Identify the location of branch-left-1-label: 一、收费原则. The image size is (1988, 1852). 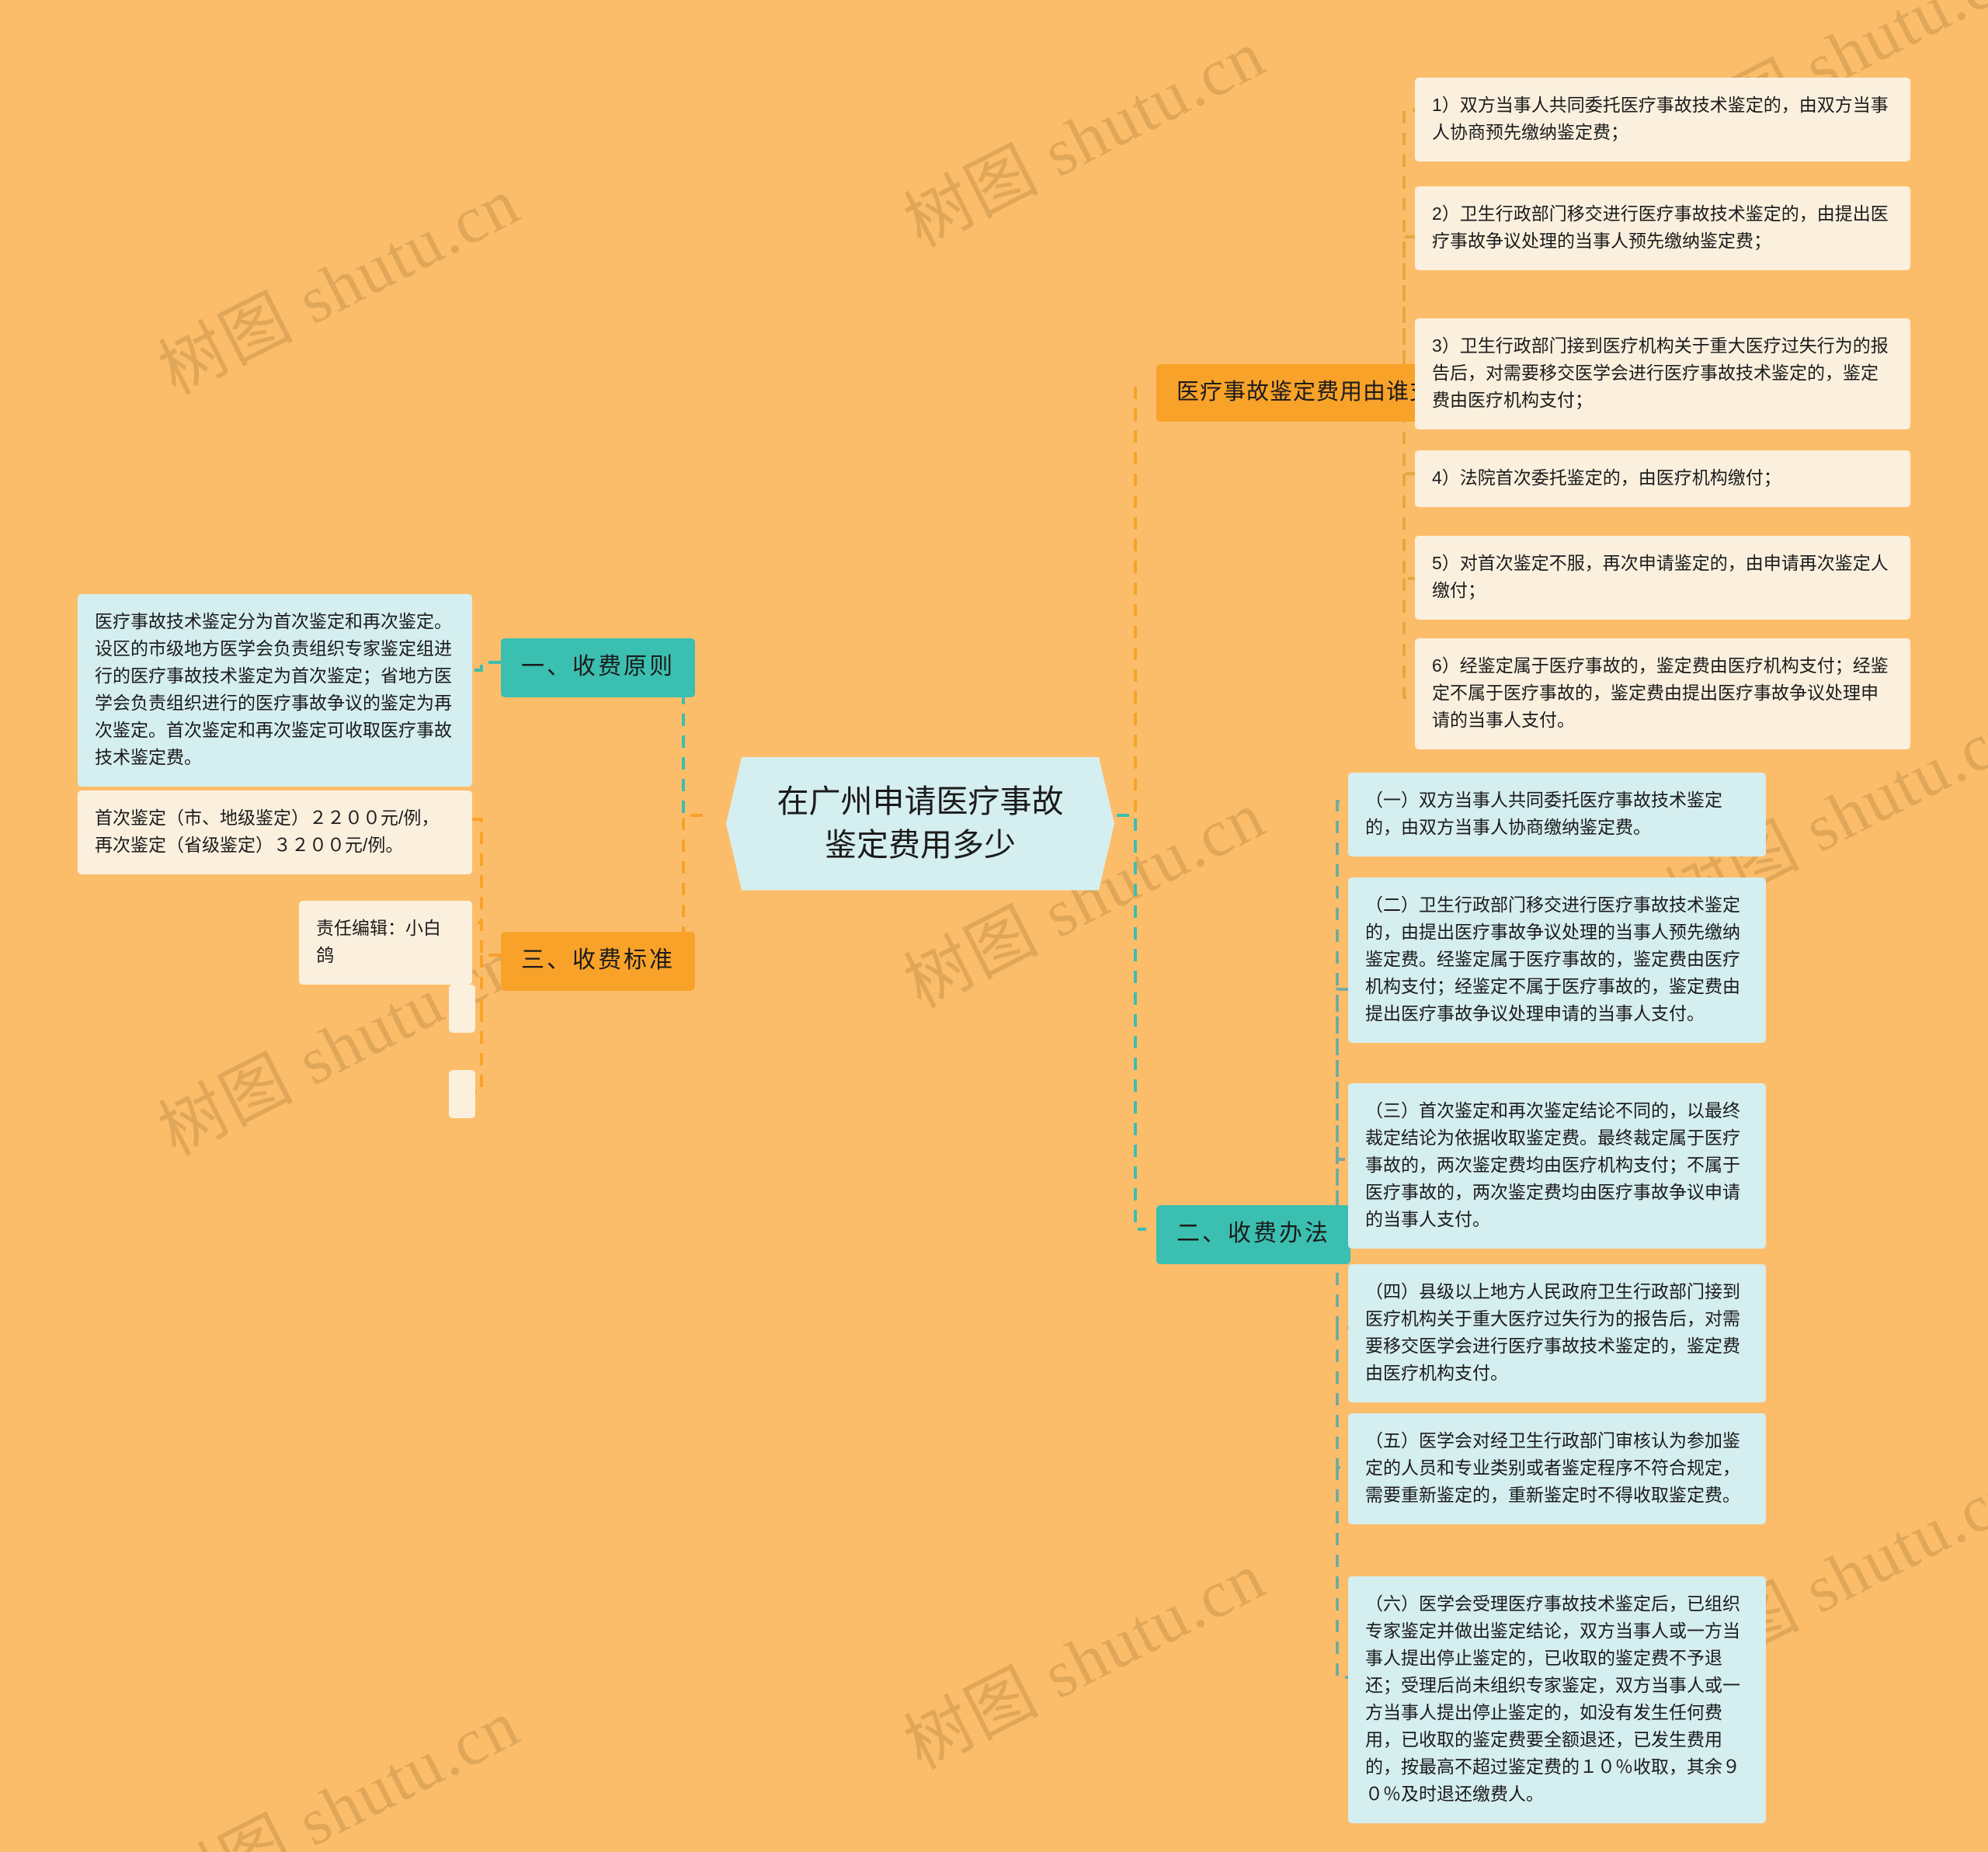
(598, 667).